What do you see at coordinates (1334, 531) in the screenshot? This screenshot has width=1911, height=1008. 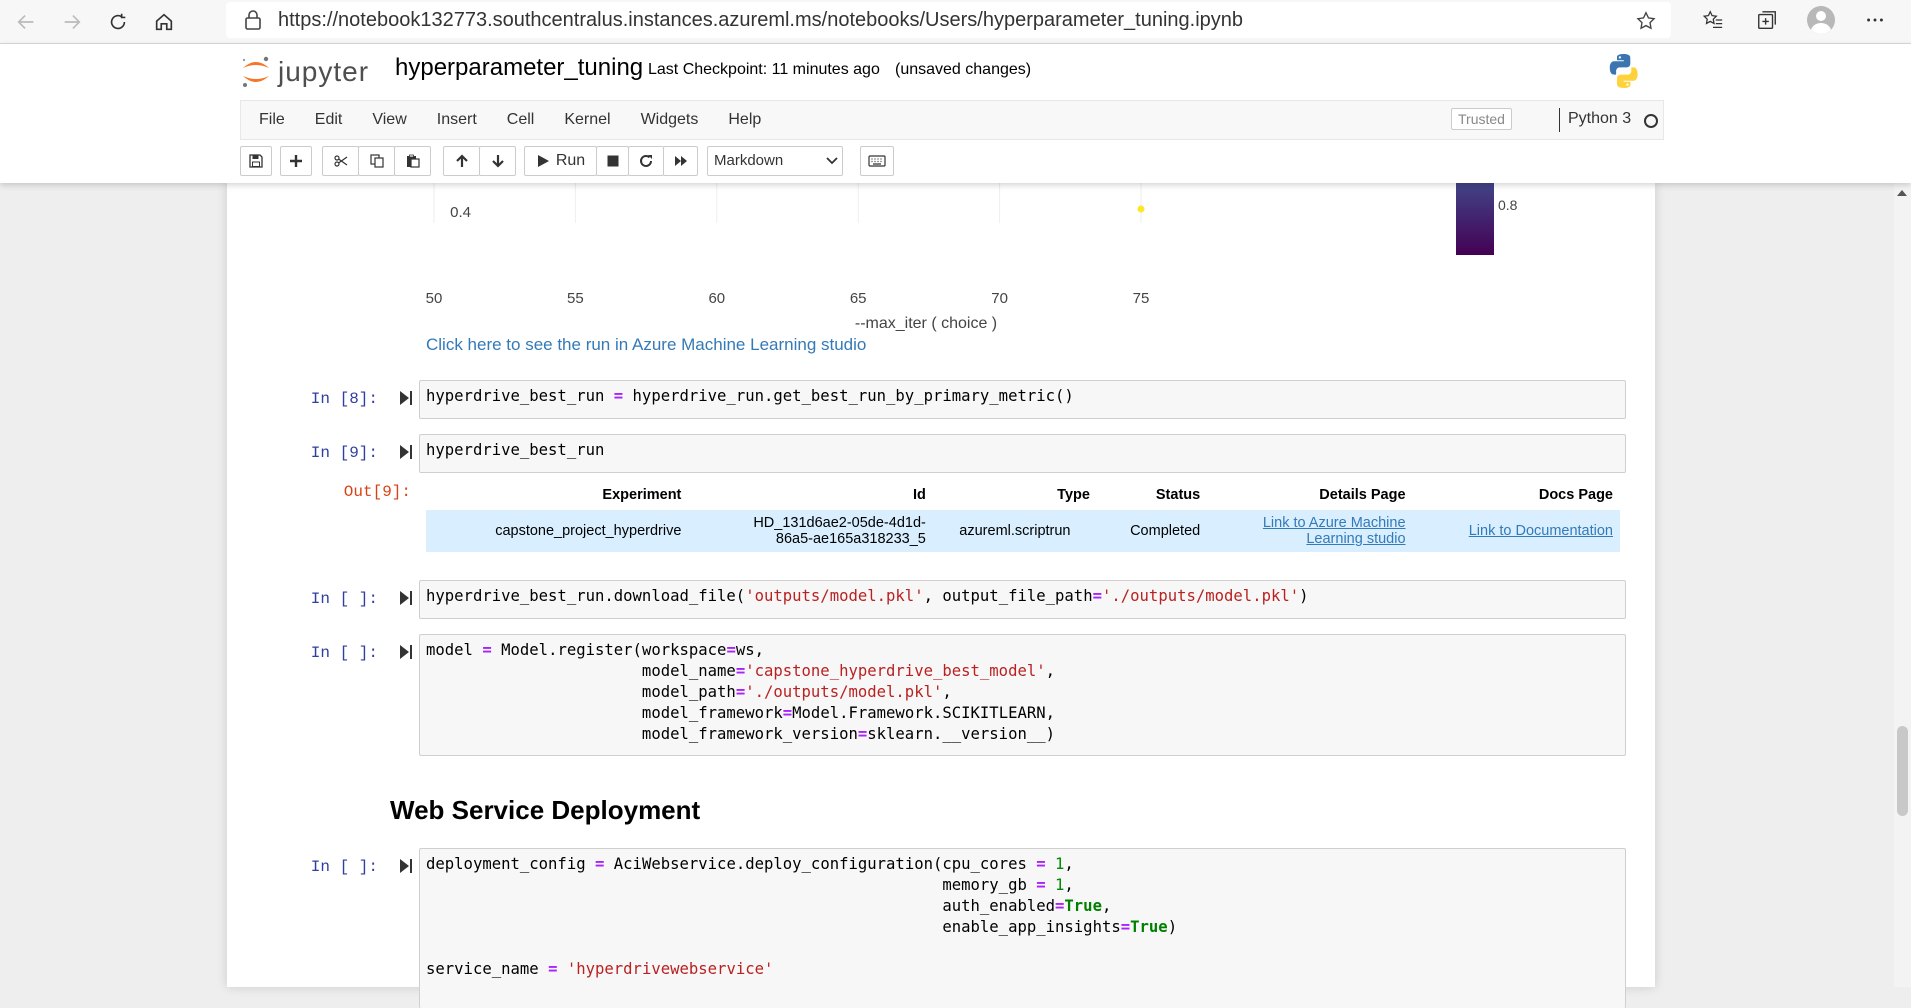 I see `details-link: Link to Azure Machine Learning studio` at bounding box center [1334, 531].